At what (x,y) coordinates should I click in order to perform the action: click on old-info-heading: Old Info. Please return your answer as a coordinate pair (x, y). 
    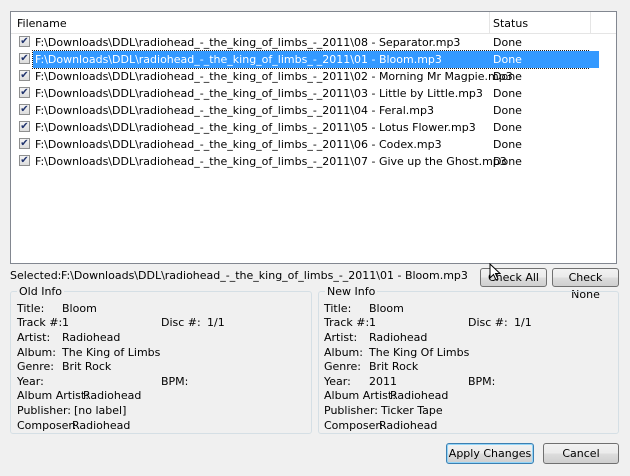
    Looking at the image, I should click on (41, 291).